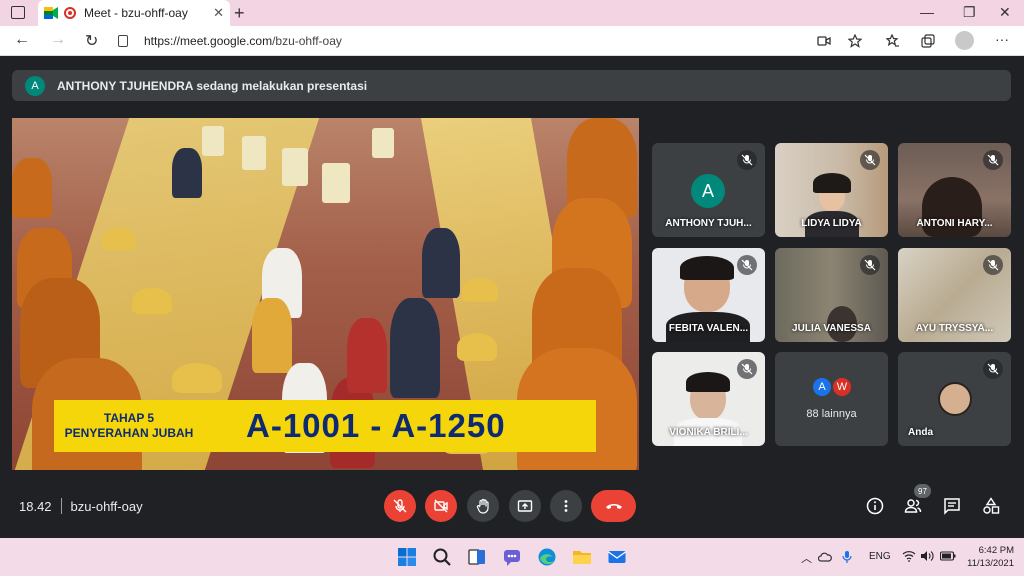 The height and width of the screenshot is (576, 1024). What do you see at coordinates (512, 557) in the screenshot?
I see `teams-chat-icon` at bounding box center [512, 557].